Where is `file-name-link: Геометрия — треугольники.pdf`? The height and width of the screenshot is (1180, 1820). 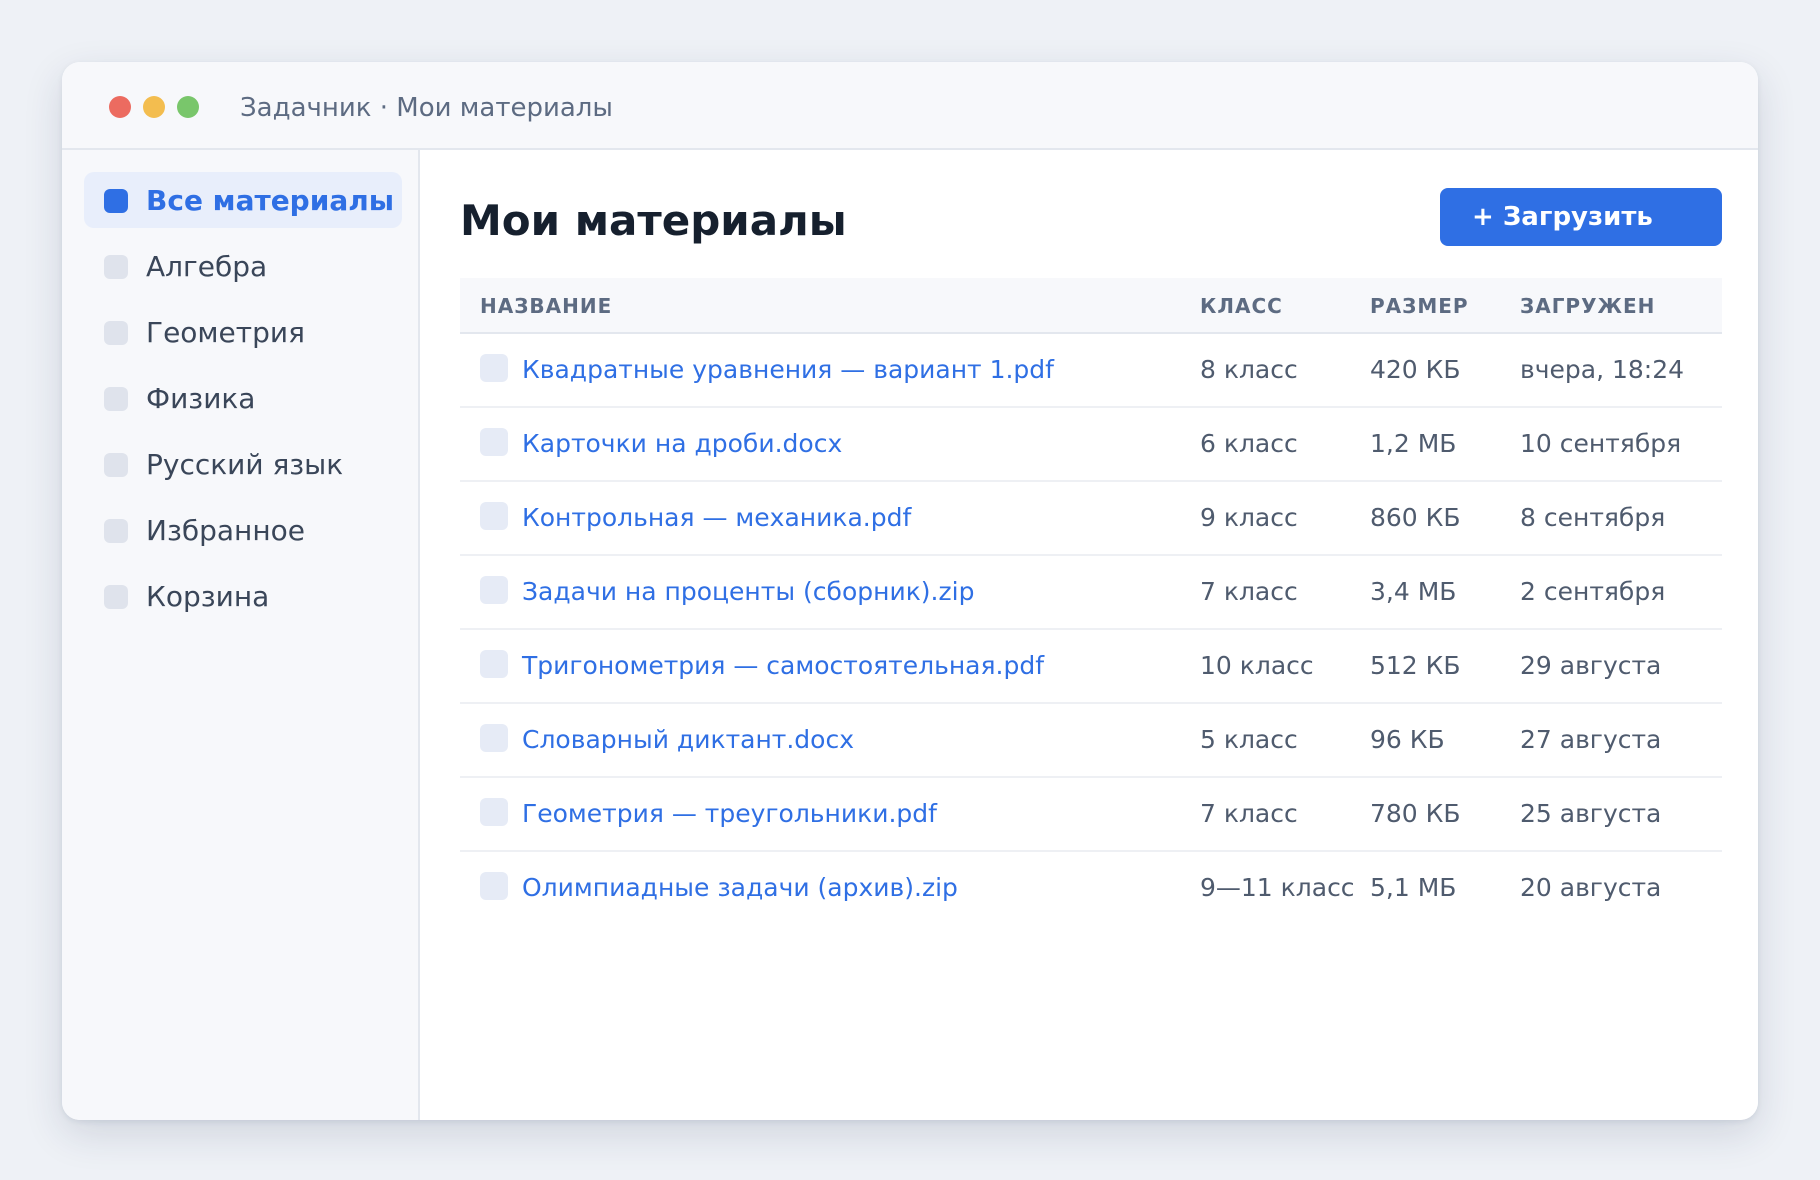
file-name-link: Геометрия — треугольники.pdf is located at coordinates (729, 814).